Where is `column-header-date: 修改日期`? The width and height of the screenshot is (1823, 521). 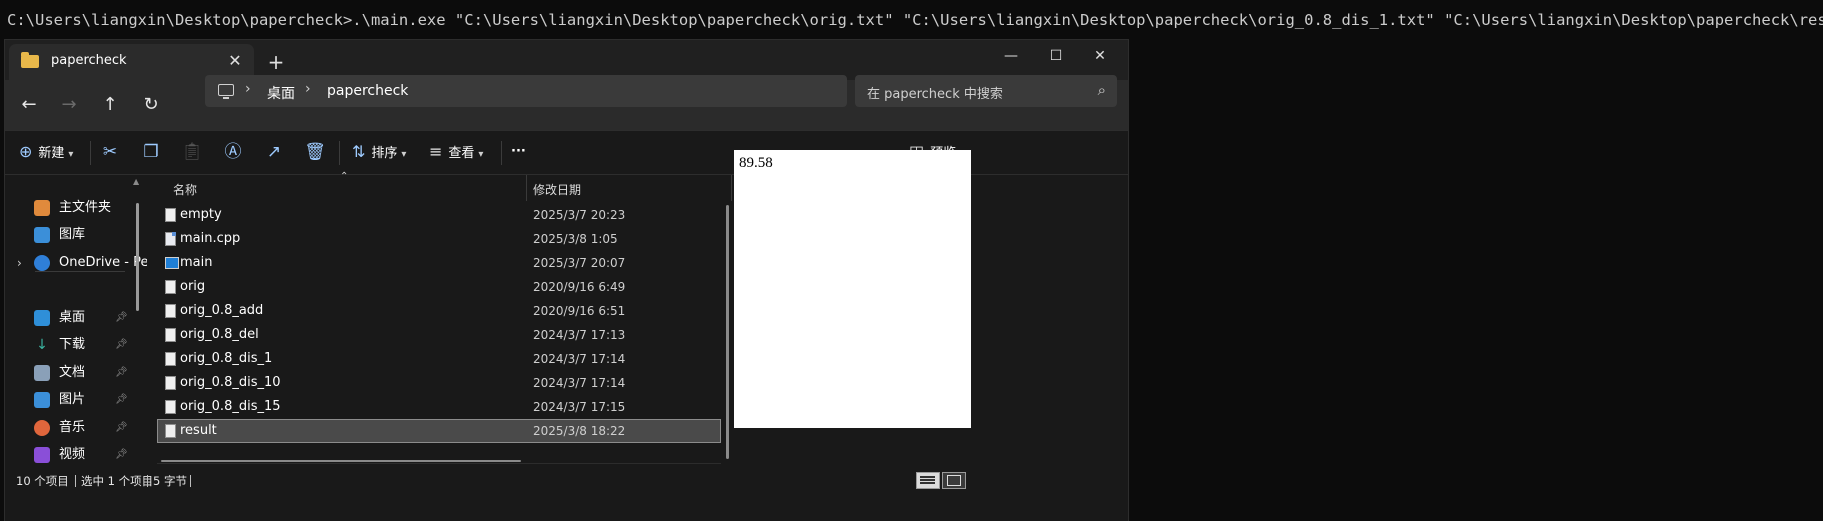 column-header-date: 修改日期 is located at coordinates (557, 189).